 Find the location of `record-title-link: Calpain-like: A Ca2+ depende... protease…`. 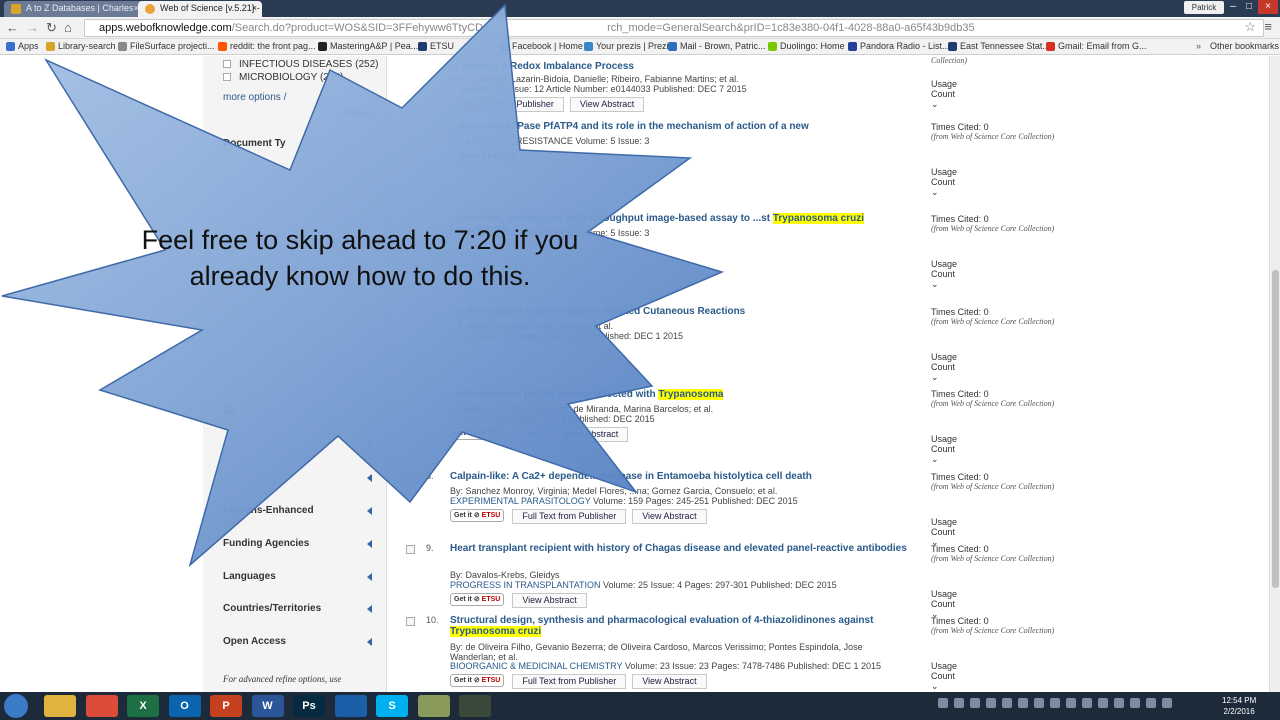

record-title-link: Calpain-like: A Ca2+ depende... protease… is located at coordinates (680, 476).